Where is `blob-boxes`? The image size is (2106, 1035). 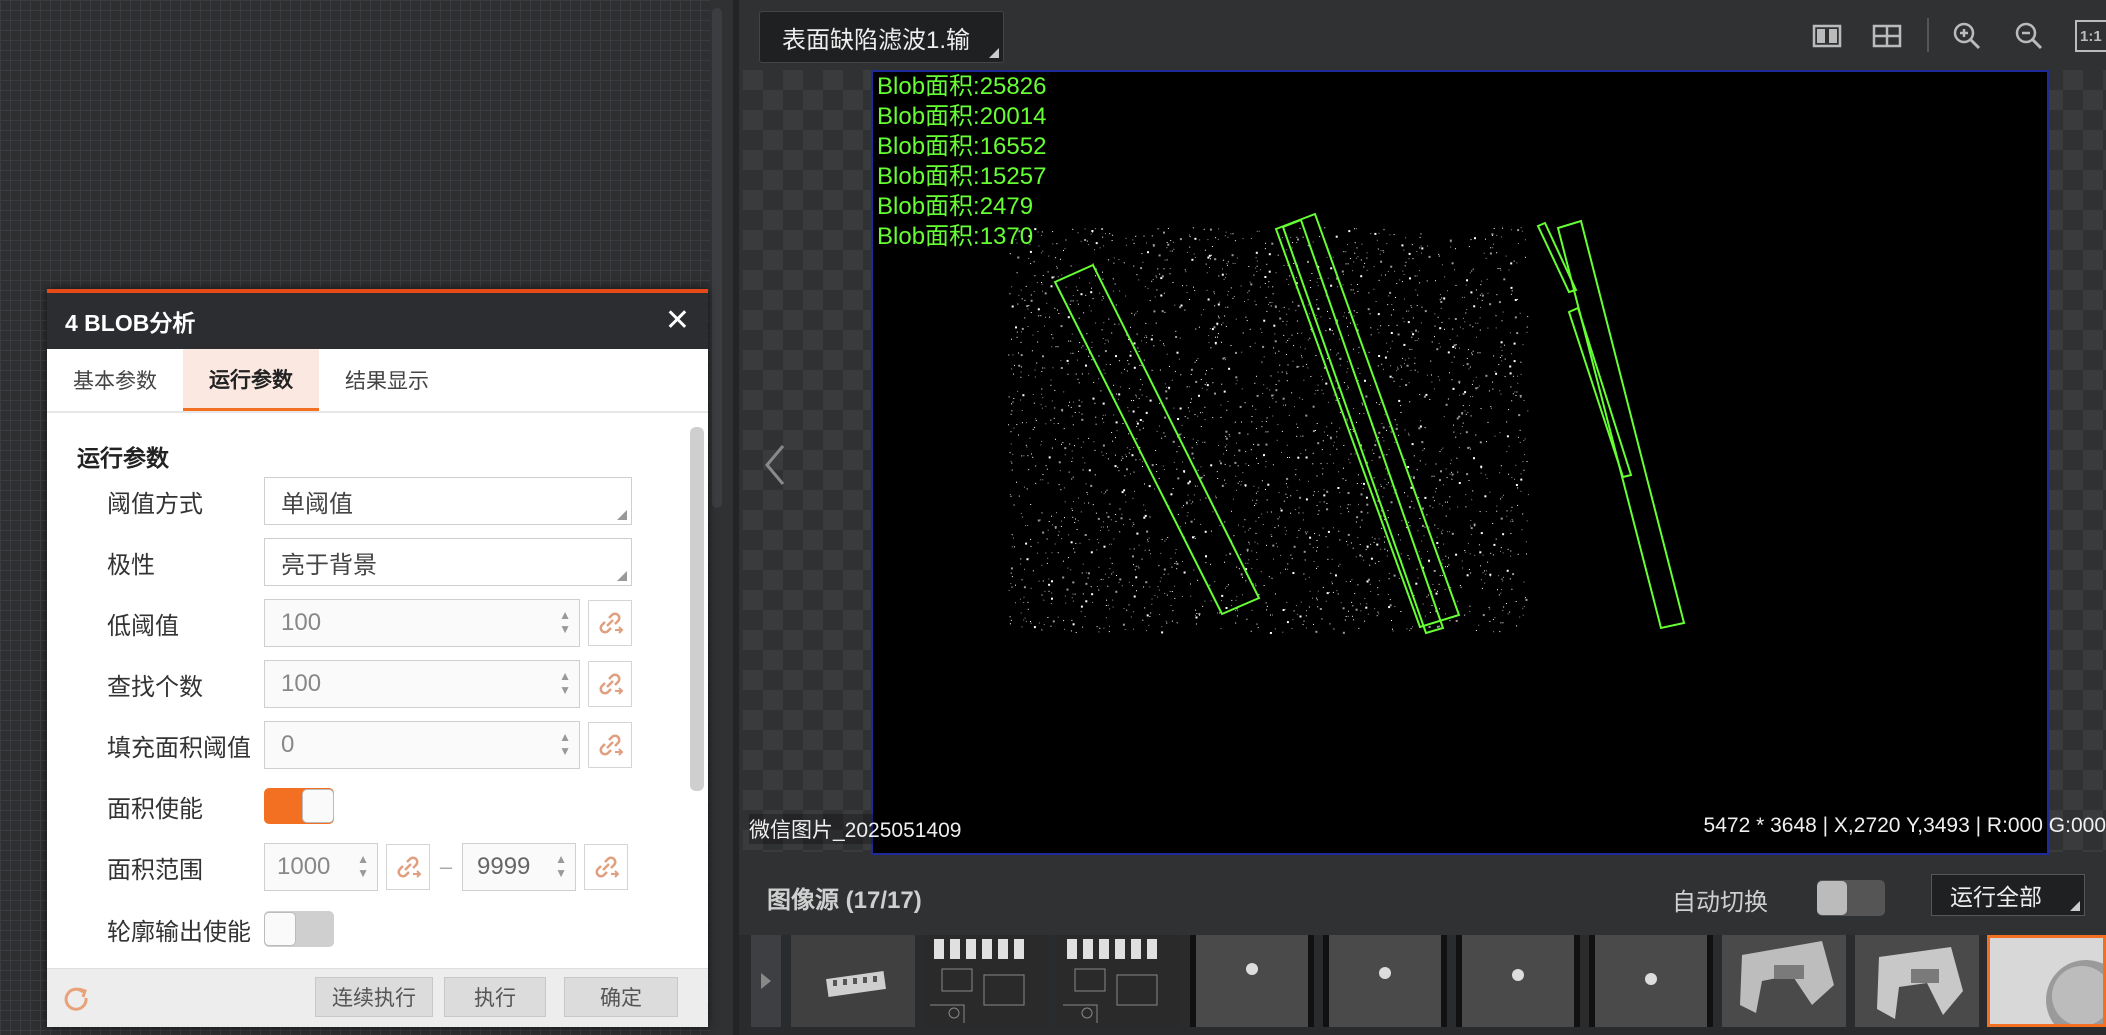
blob-boxes is located at coordinates (1369, 423).